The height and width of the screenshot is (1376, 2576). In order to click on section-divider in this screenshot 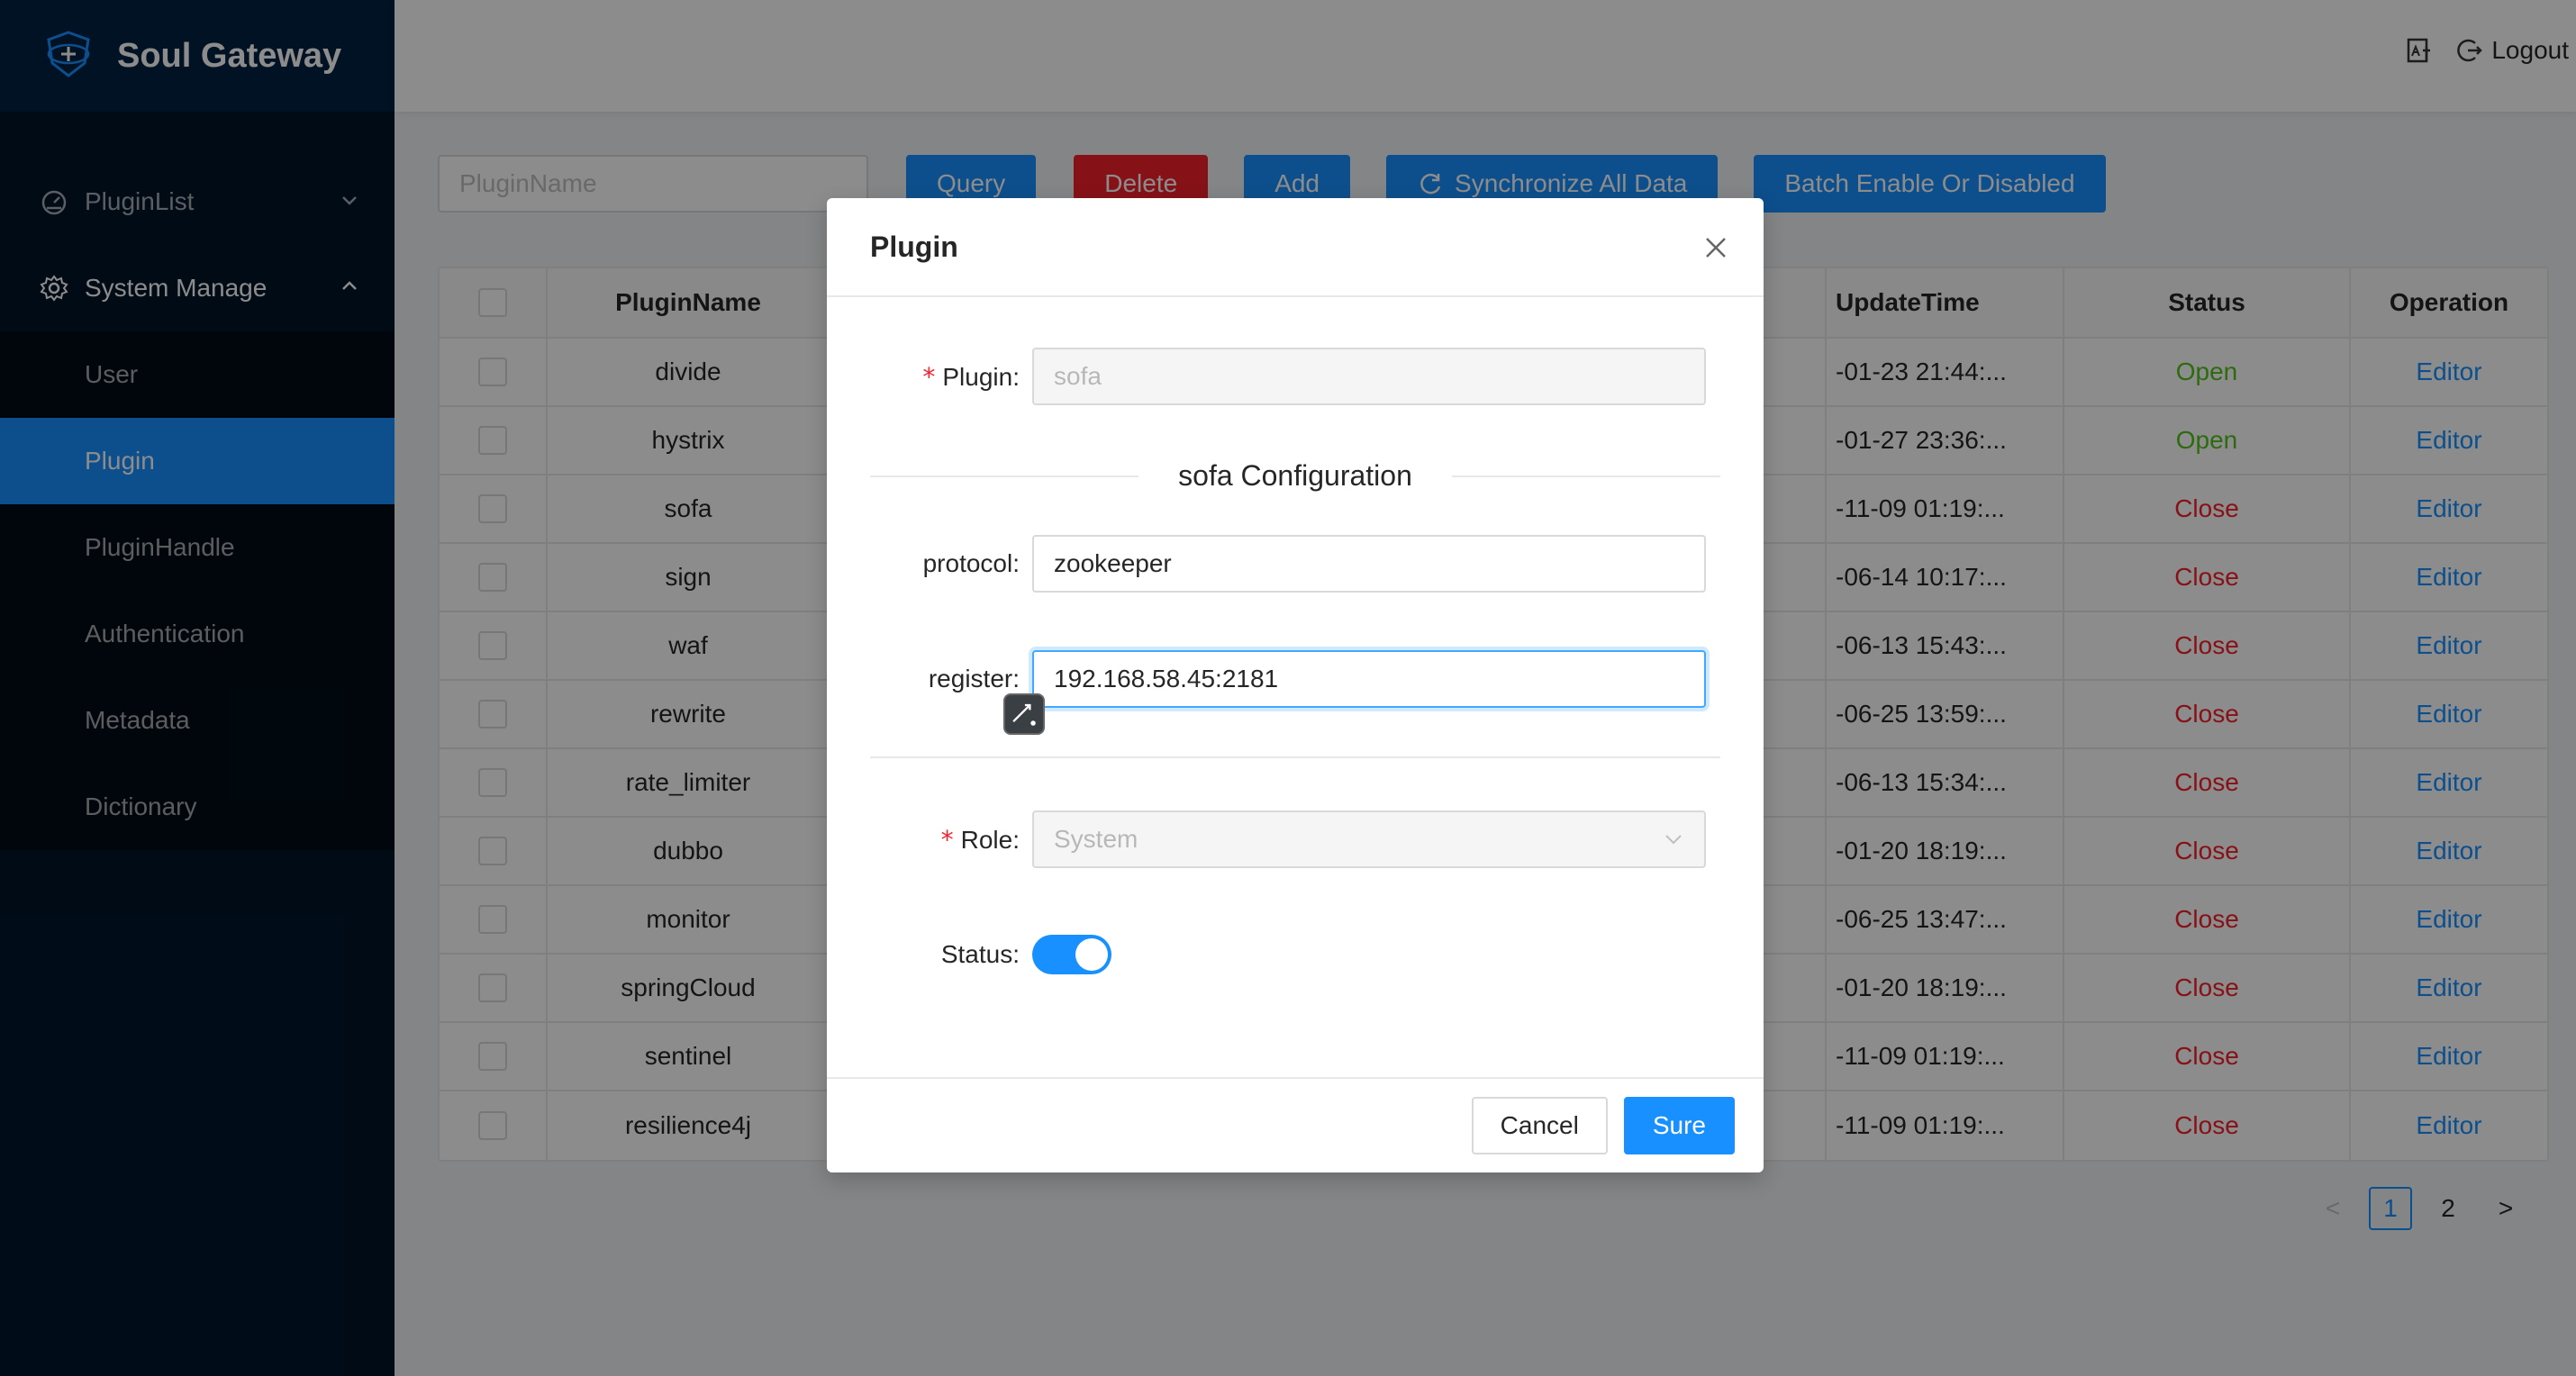, I will do `click(1295, 757)`.